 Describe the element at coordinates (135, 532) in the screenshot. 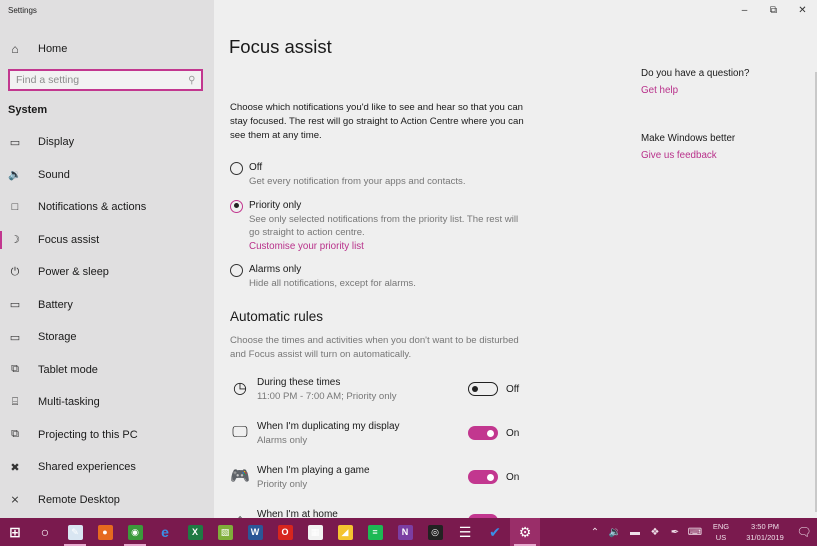

I see `taskbar-chrome-button: ◉` at that location.